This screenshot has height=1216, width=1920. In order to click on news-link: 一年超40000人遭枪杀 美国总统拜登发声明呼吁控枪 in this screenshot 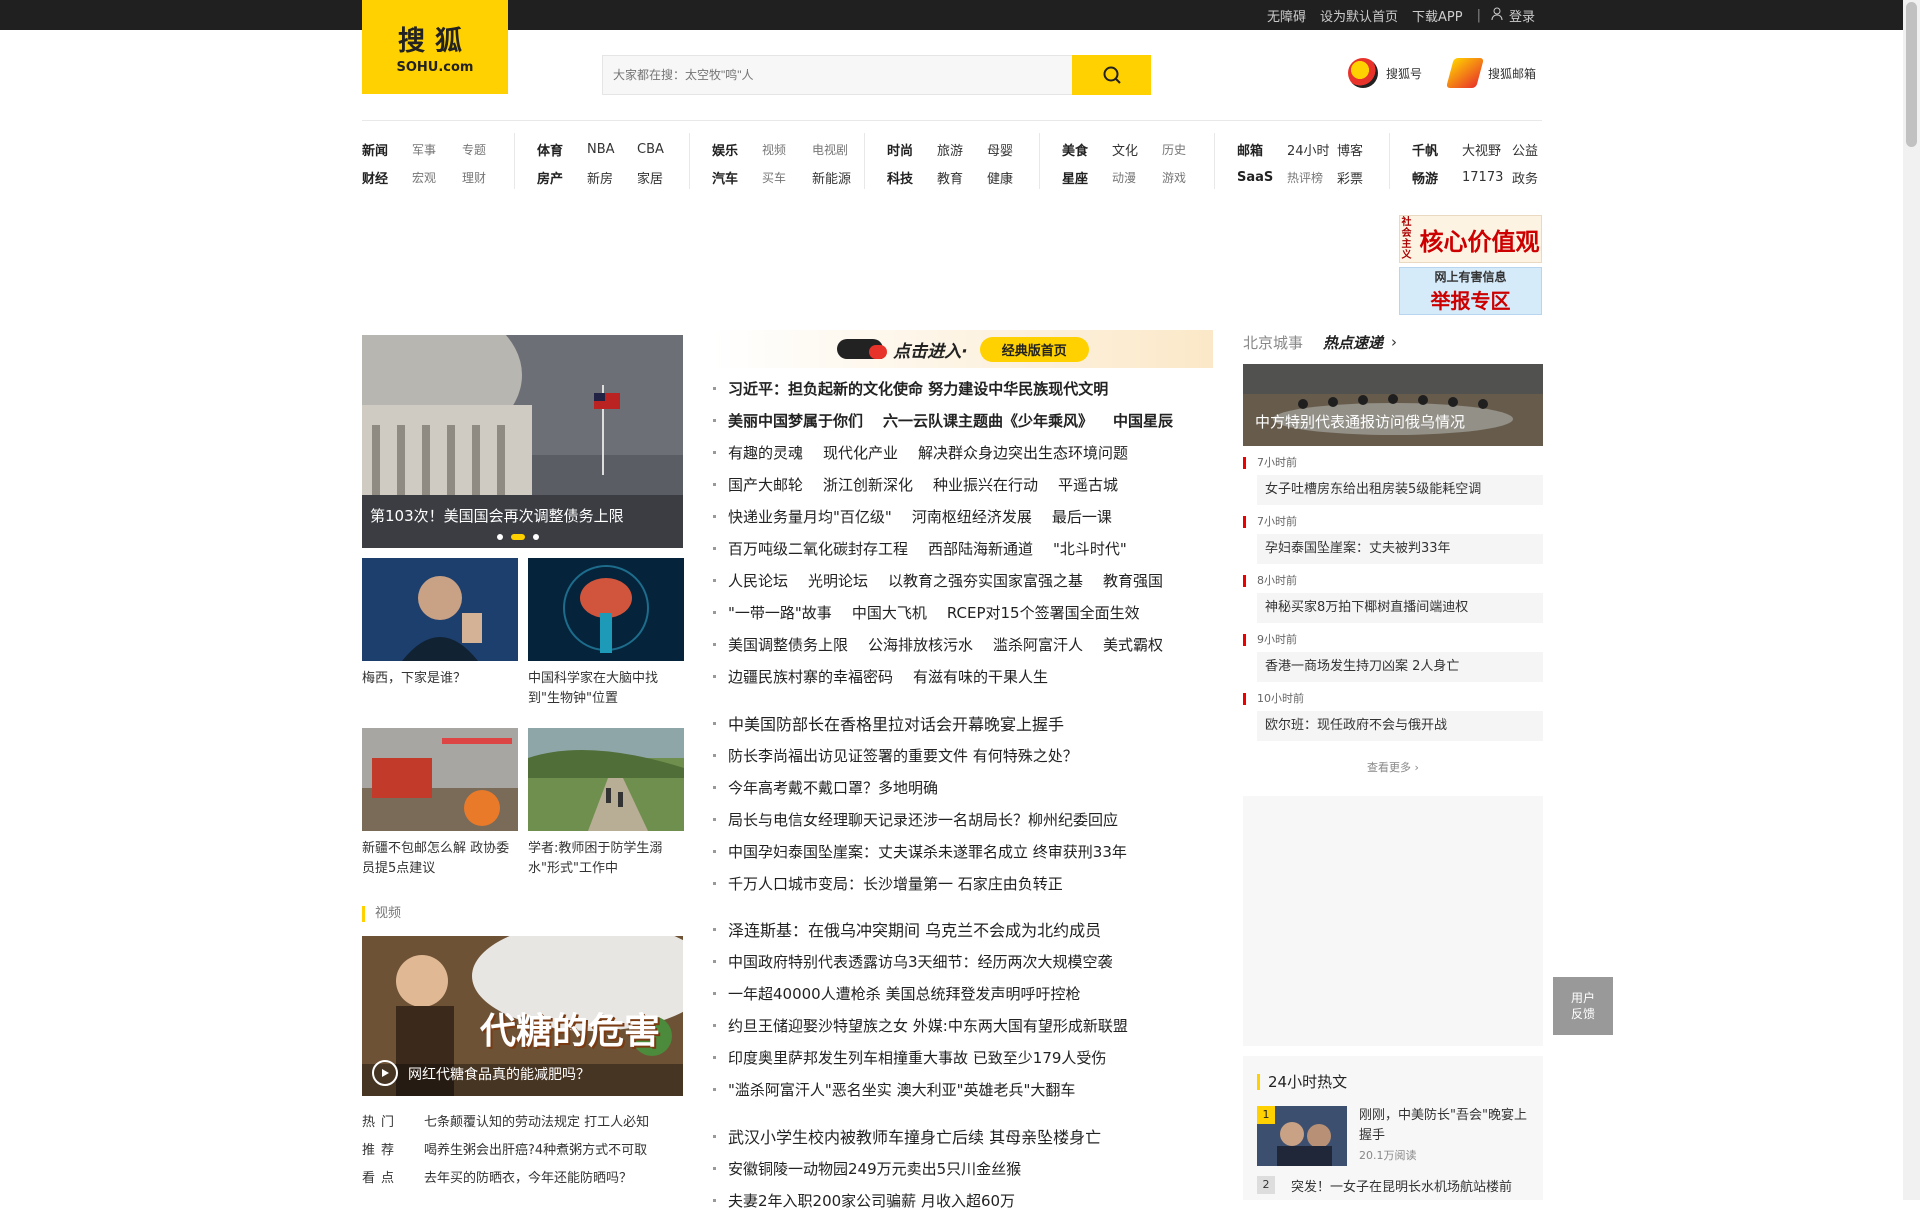, I will do `click(904, 993)`.